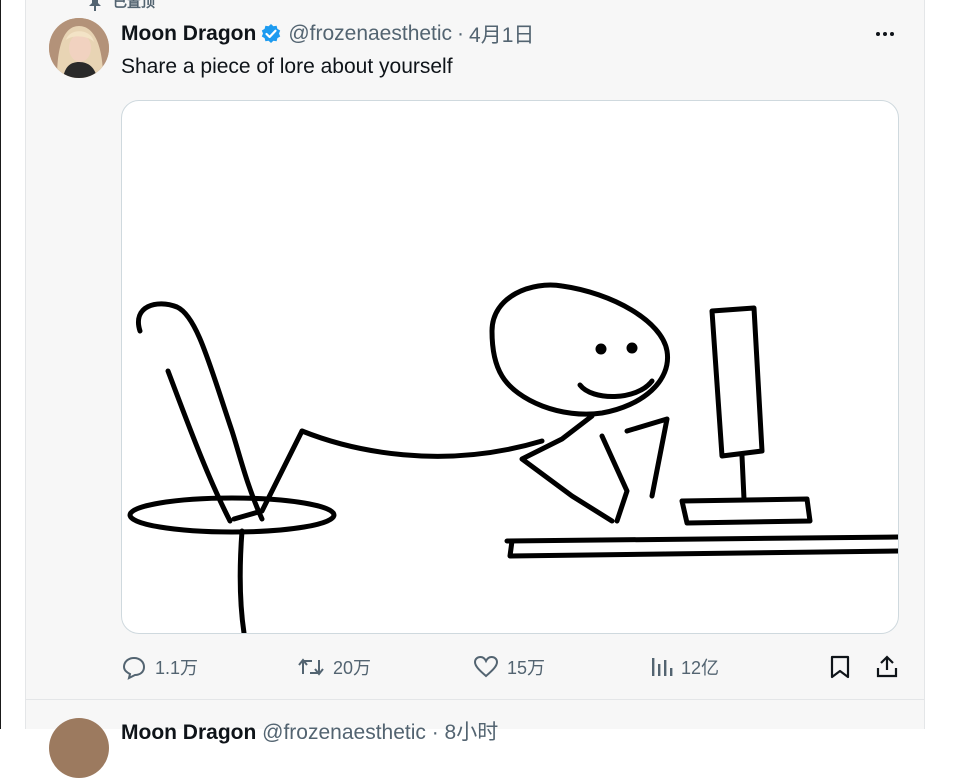 The width and height of the screenshot is (968, 778). What do you see at coordinates (95, 5) in the screenshot?
I see `pin-icon` at bounding box center [95, 5].